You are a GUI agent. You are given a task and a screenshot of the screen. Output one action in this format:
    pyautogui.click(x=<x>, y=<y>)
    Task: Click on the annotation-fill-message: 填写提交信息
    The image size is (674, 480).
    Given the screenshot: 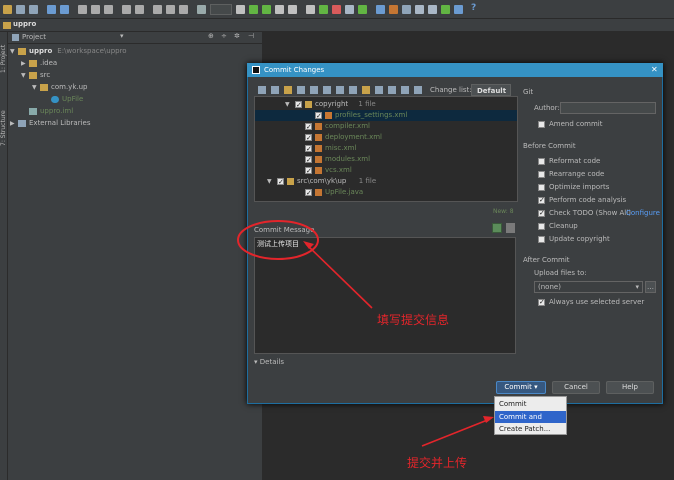 What is the action you would take?
    pyautogui.click(x=413, y=320)
    